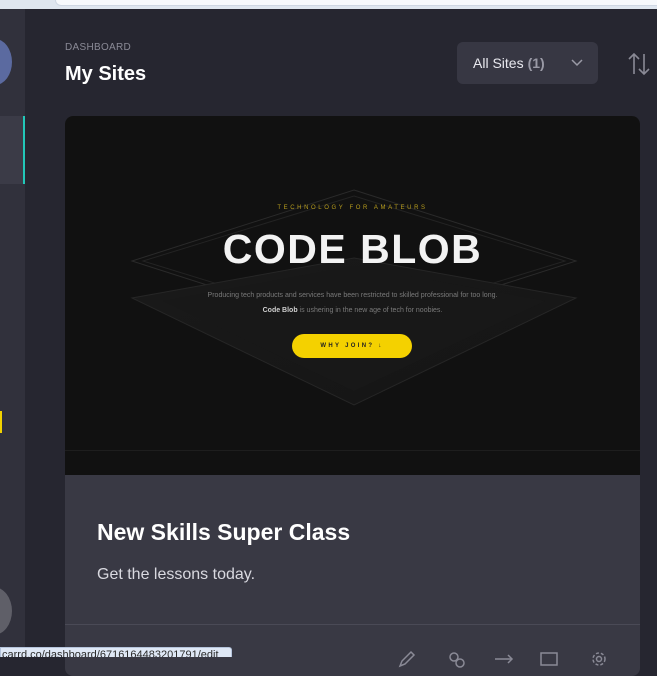 The image size is (657, 676). What do you see at coordinates (12, 150) in the screenshot?
I see `sidebar-item-sites` at bounding box center [12, 150].